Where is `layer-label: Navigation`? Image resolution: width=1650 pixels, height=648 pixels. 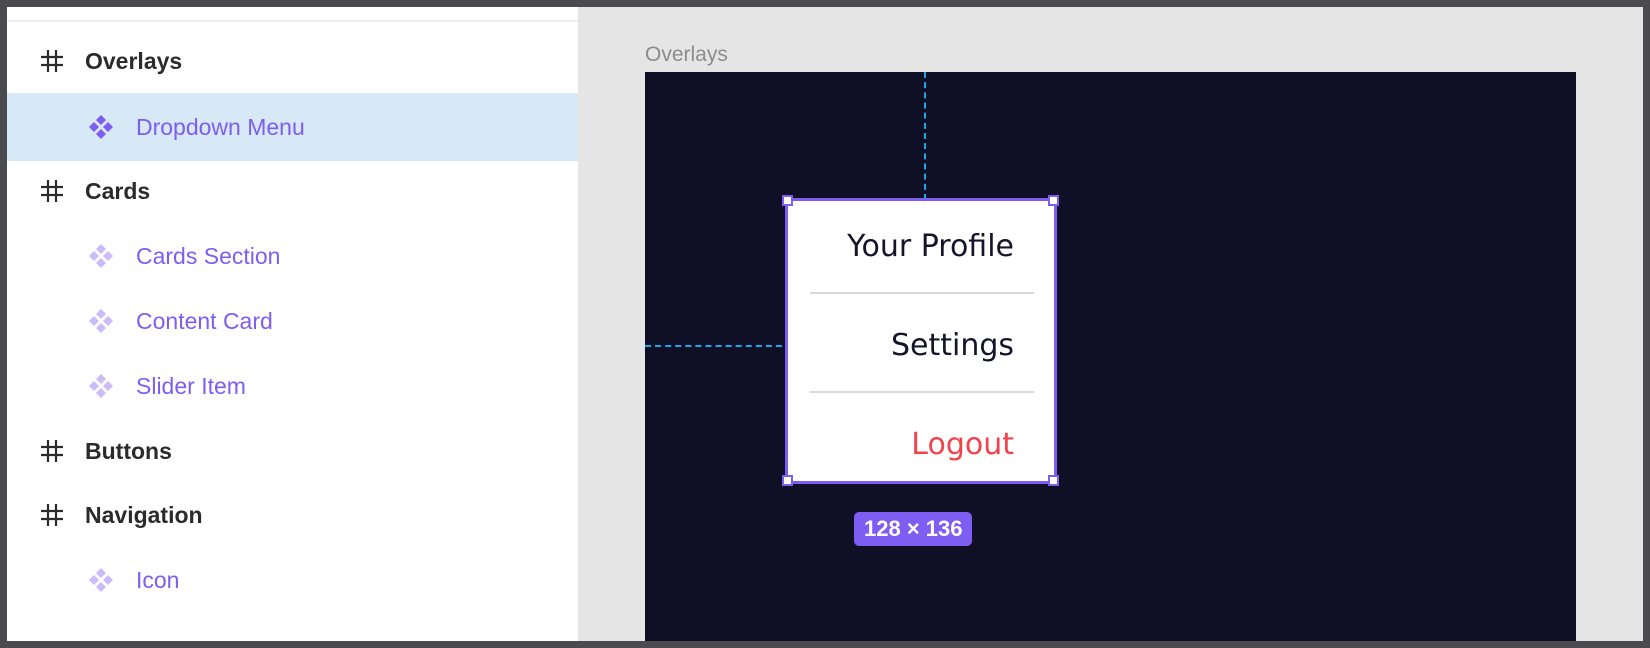
layer-label: Navigation is located at coordinates (144, 514).